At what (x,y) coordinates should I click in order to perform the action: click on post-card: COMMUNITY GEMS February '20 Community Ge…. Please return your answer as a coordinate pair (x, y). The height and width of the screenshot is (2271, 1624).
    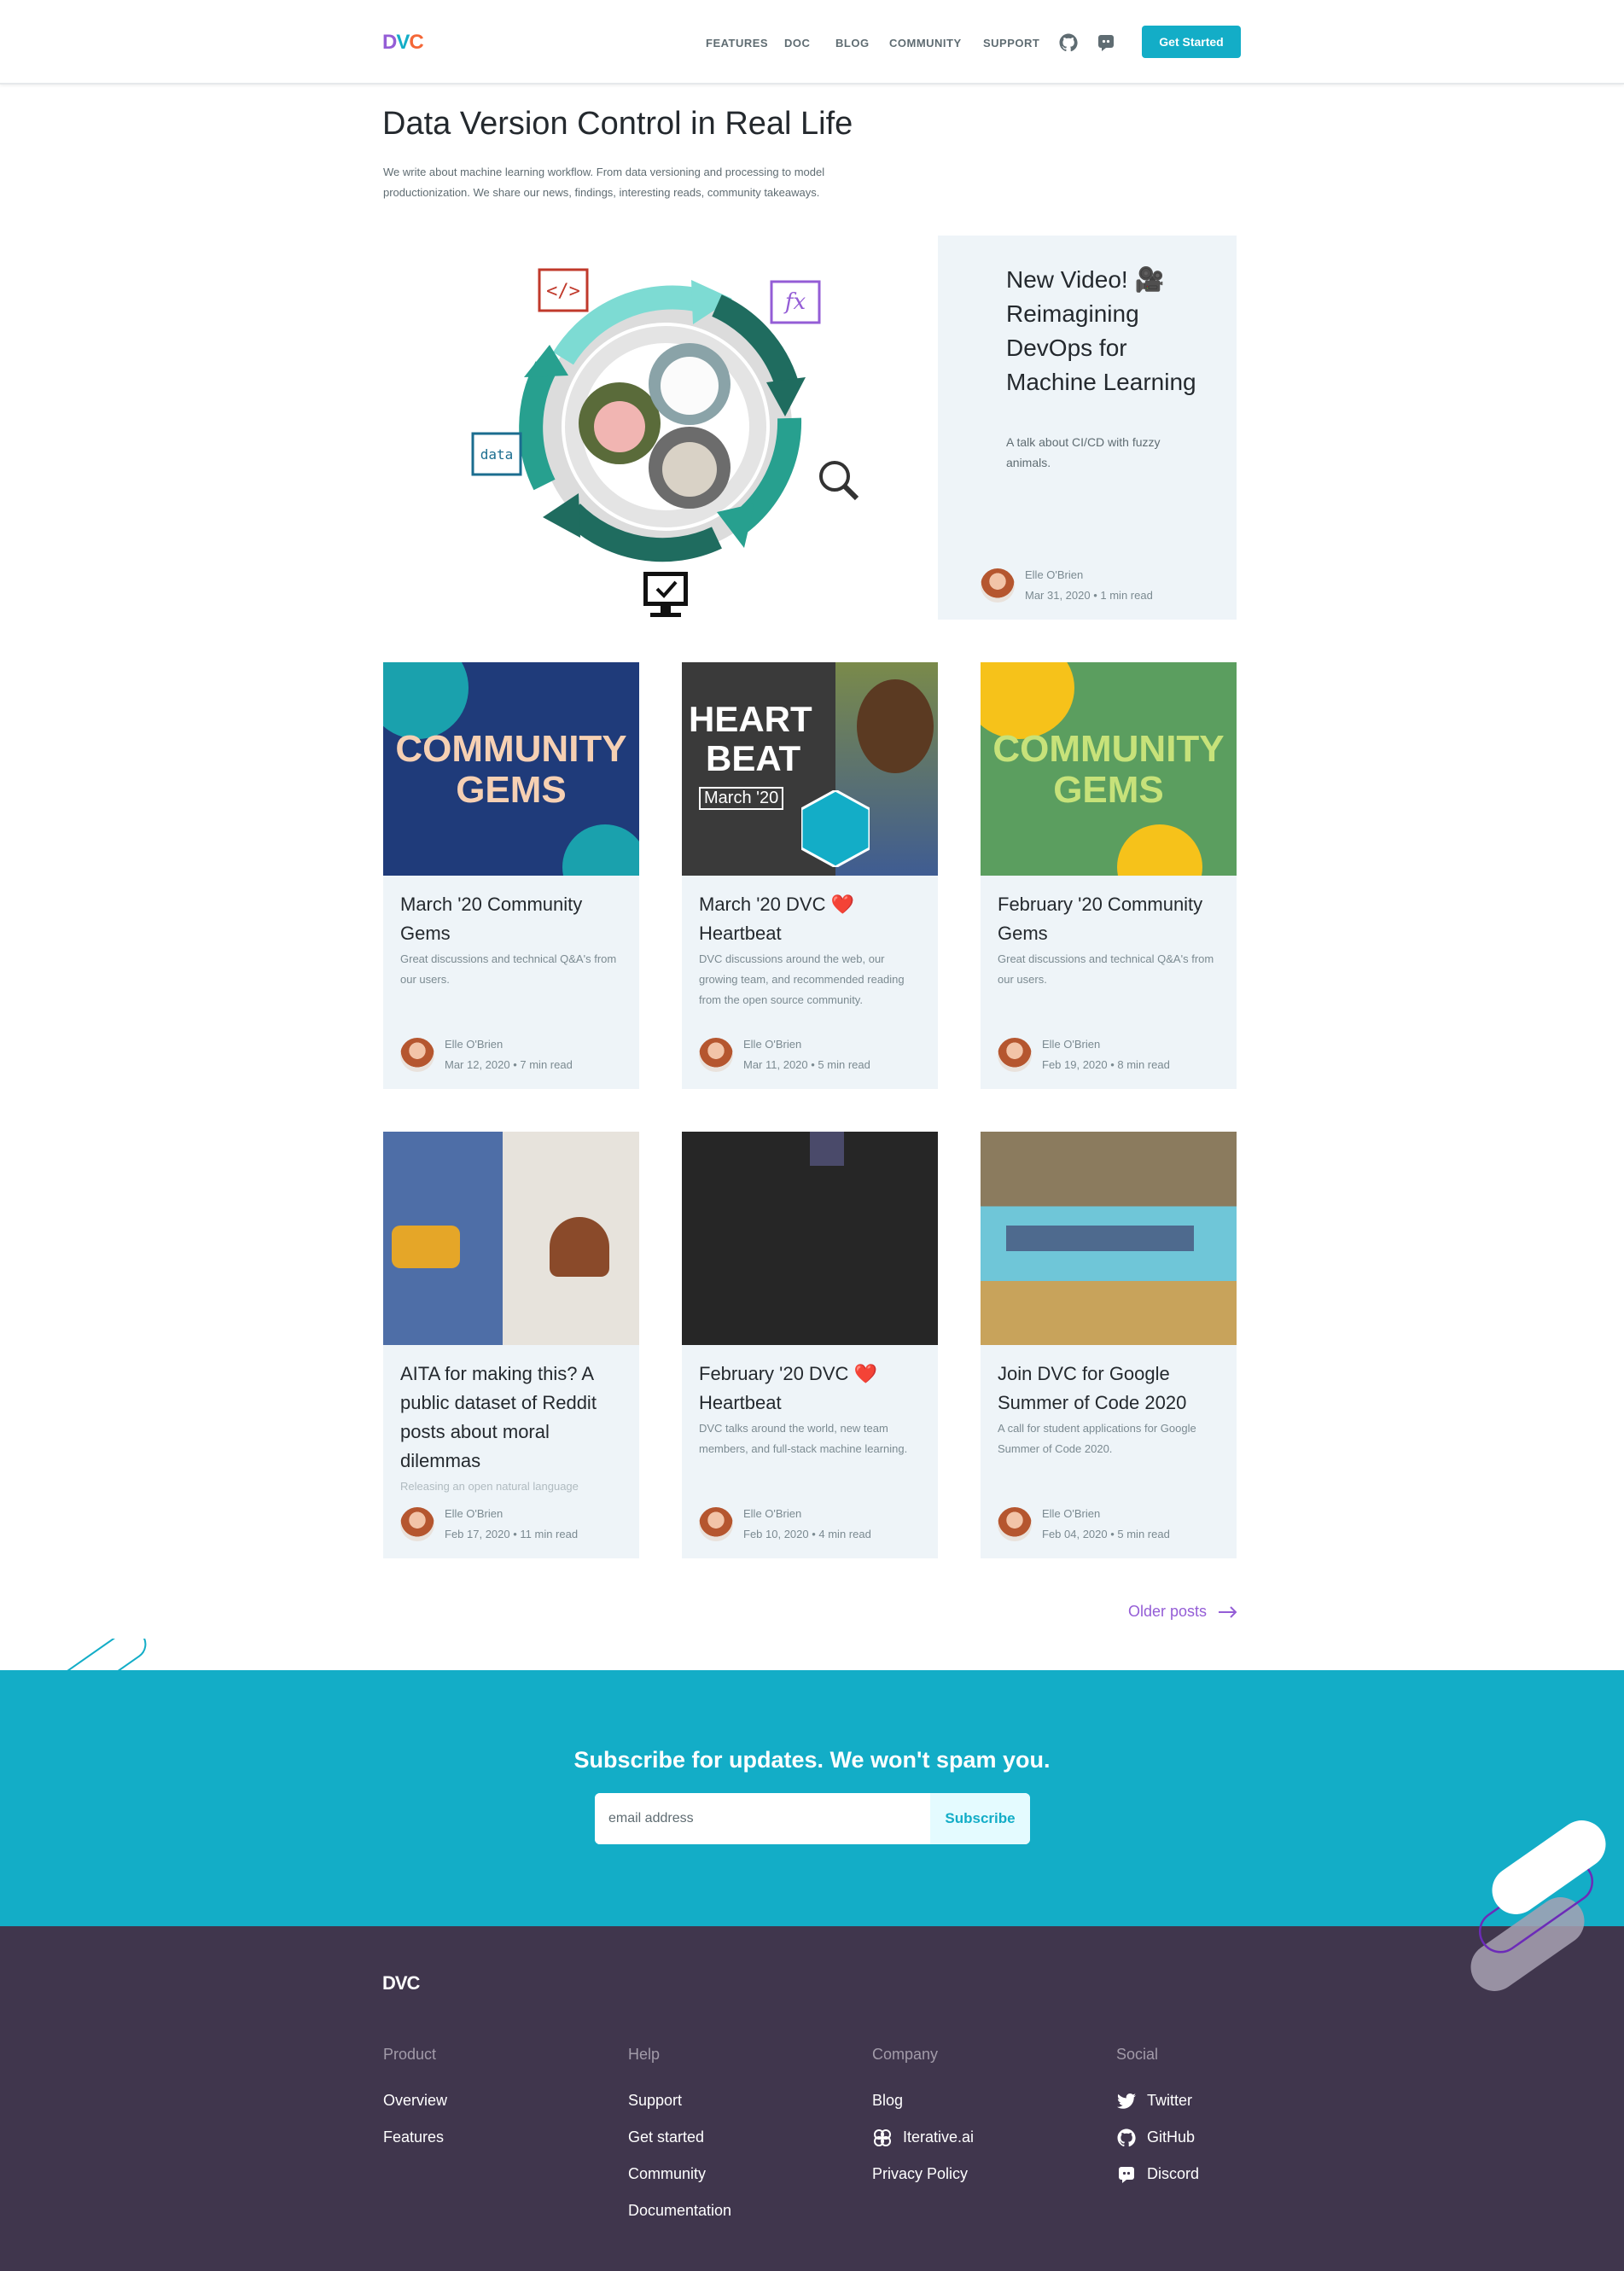
    Looking at the image, I should click on (1109, 875).